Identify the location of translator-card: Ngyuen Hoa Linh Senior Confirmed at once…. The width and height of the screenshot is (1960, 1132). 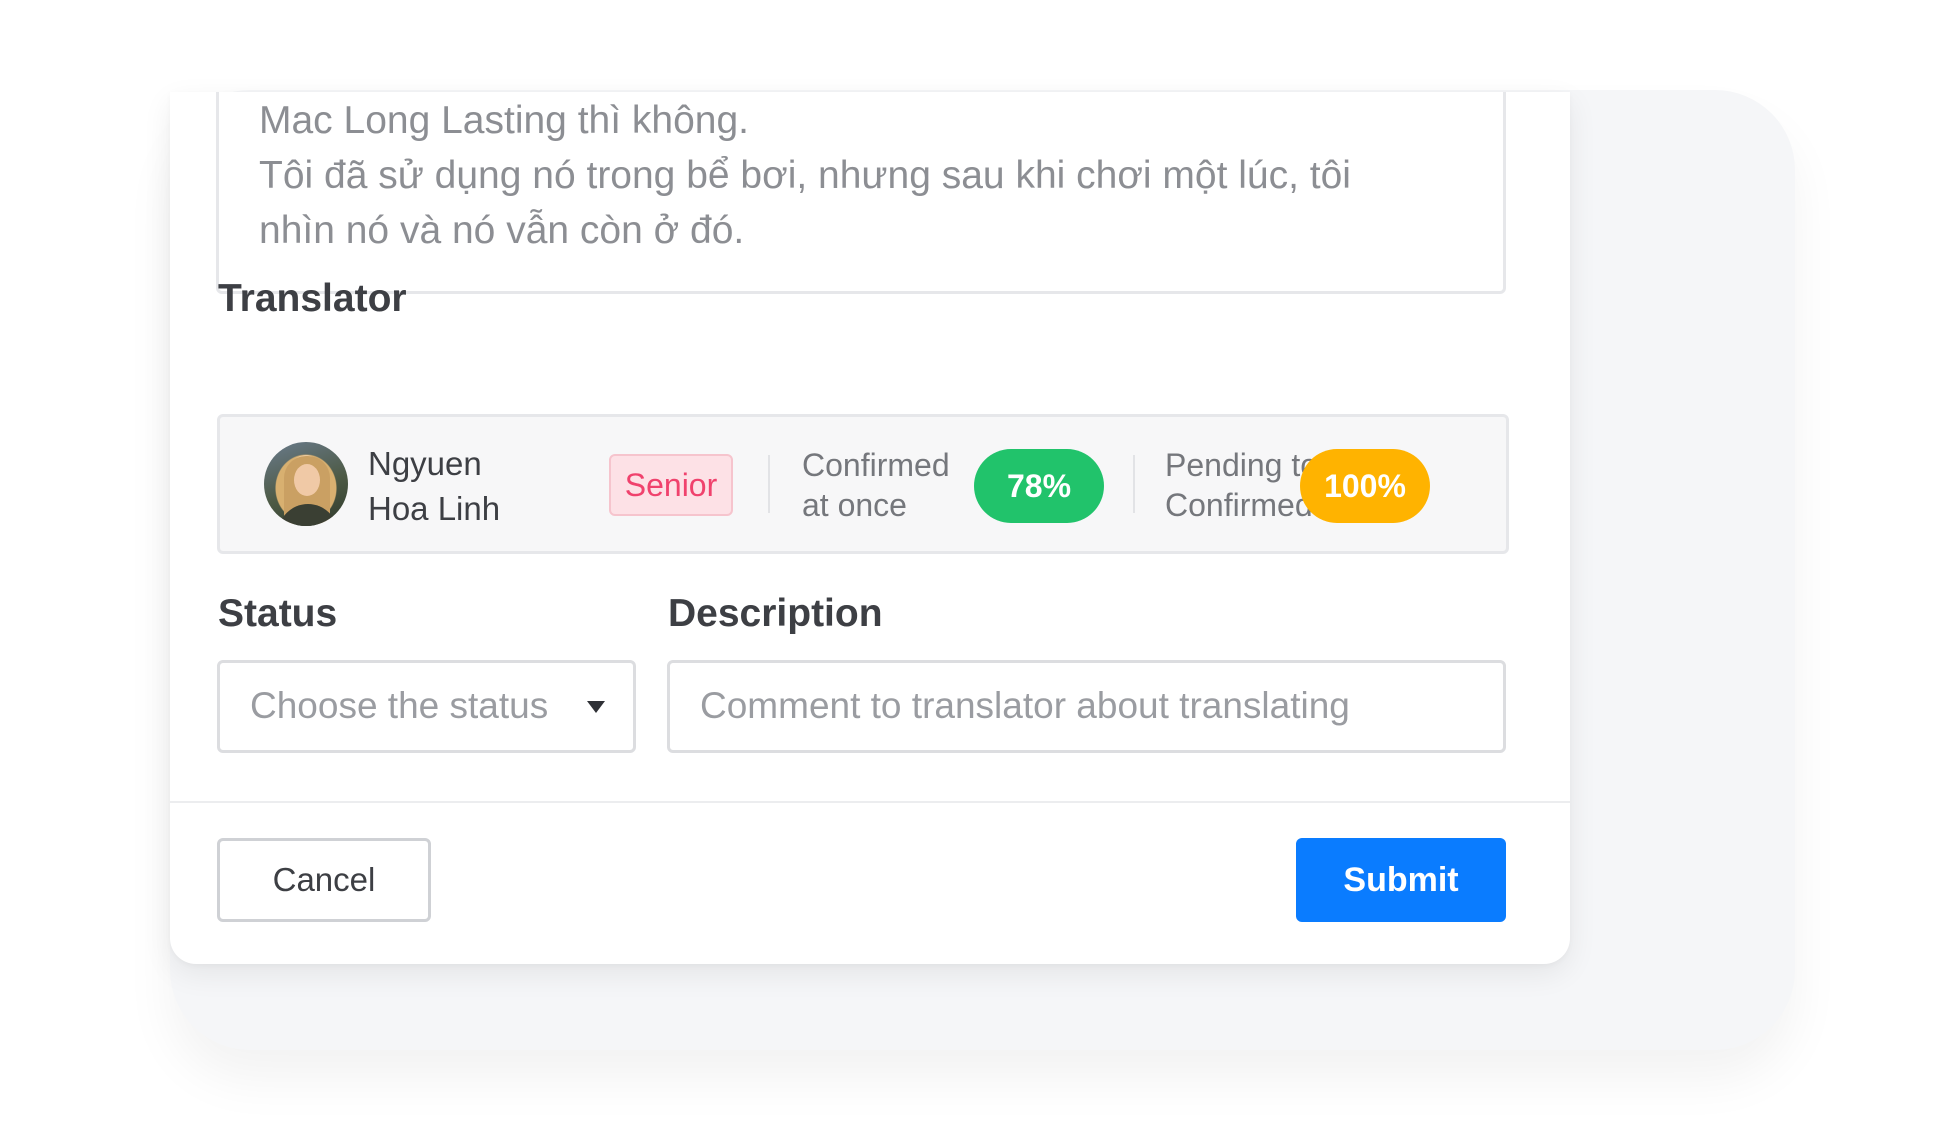
(863, 484).